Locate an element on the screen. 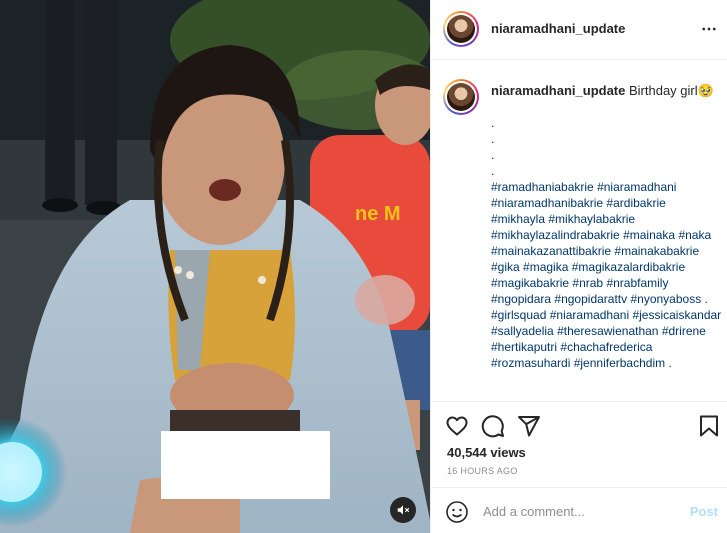 The image size is (727, 533). post-timestamp: 16 HOURS AGO is located at coordinates (482, 471).